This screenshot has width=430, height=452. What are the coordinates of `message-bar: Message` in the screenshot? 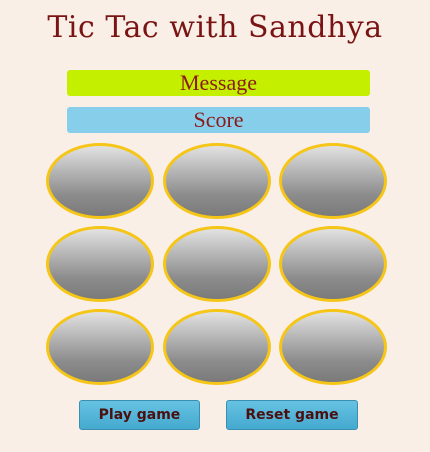 It's located at (218, 83).